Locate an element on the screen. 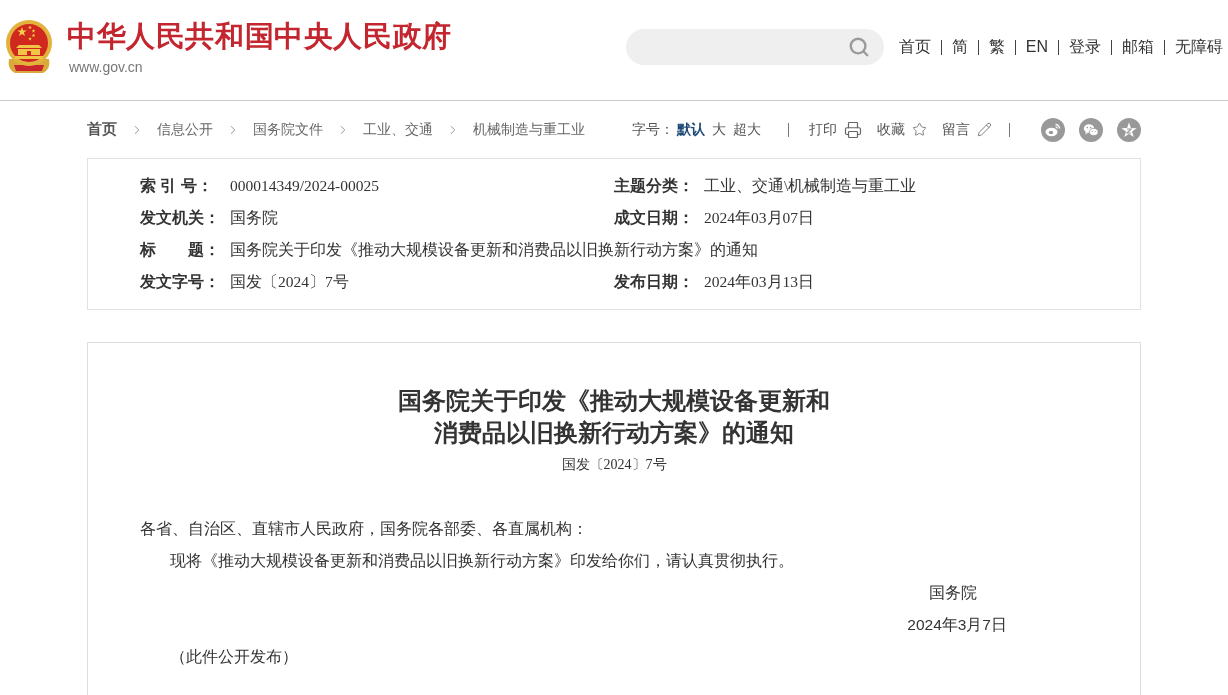  metadata-value: 国务院关于印发《推动大规模设备更新和消费品以旧换新行动方案》的通知 is located at coordinates (494, 249).